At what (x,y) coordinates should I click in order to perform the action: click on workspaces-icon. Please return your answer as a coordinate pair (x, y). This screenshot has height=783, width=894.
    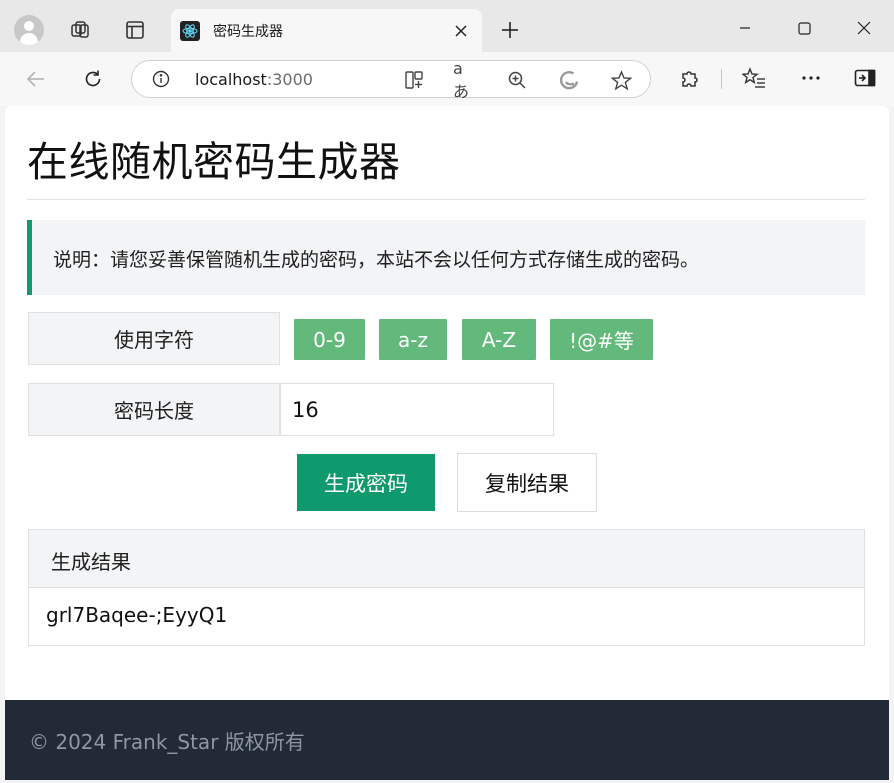
    Looking at the image, I should click on (80, 29).